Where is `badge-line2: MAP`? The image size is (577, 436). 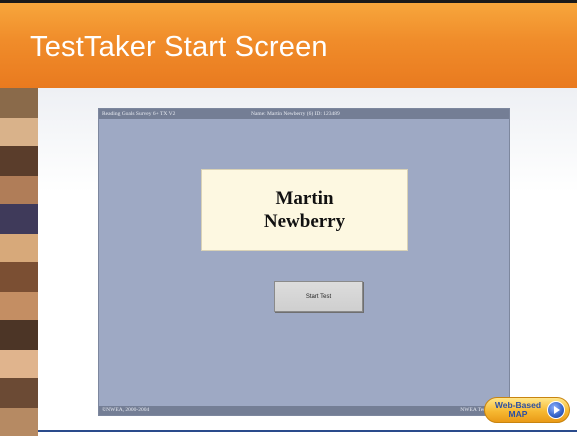 badge-line2: MAP is located at coordinates (518, 414).